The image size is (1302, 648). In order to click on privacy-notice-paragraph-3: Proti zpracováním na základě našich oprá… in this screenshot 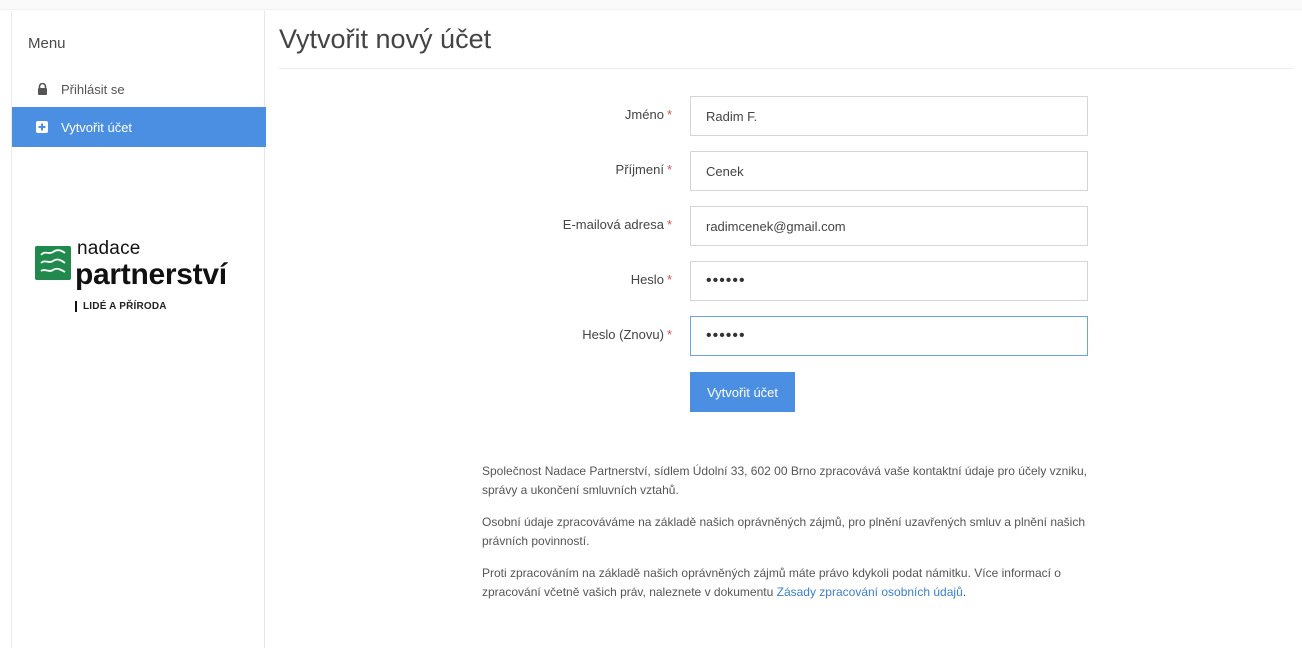, I will do `click(771, 582)`.